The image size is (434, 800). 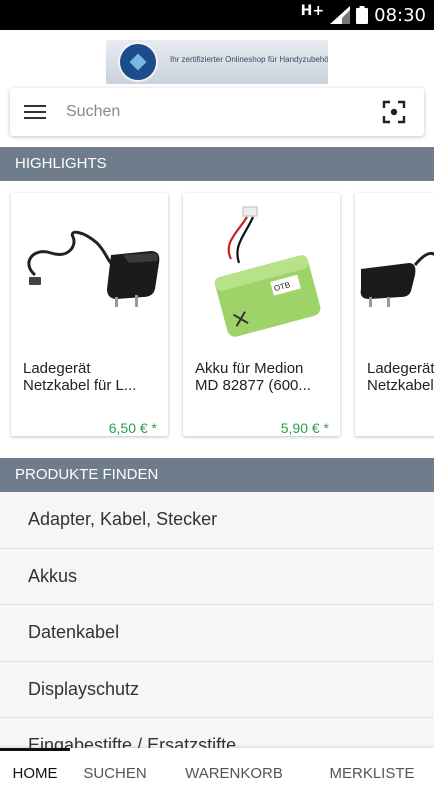 What do you see at coordinates (217, 164) in the screenshot?
I see `highlights-header: HIGHLIGHTS` at bounding box center [217, 164].